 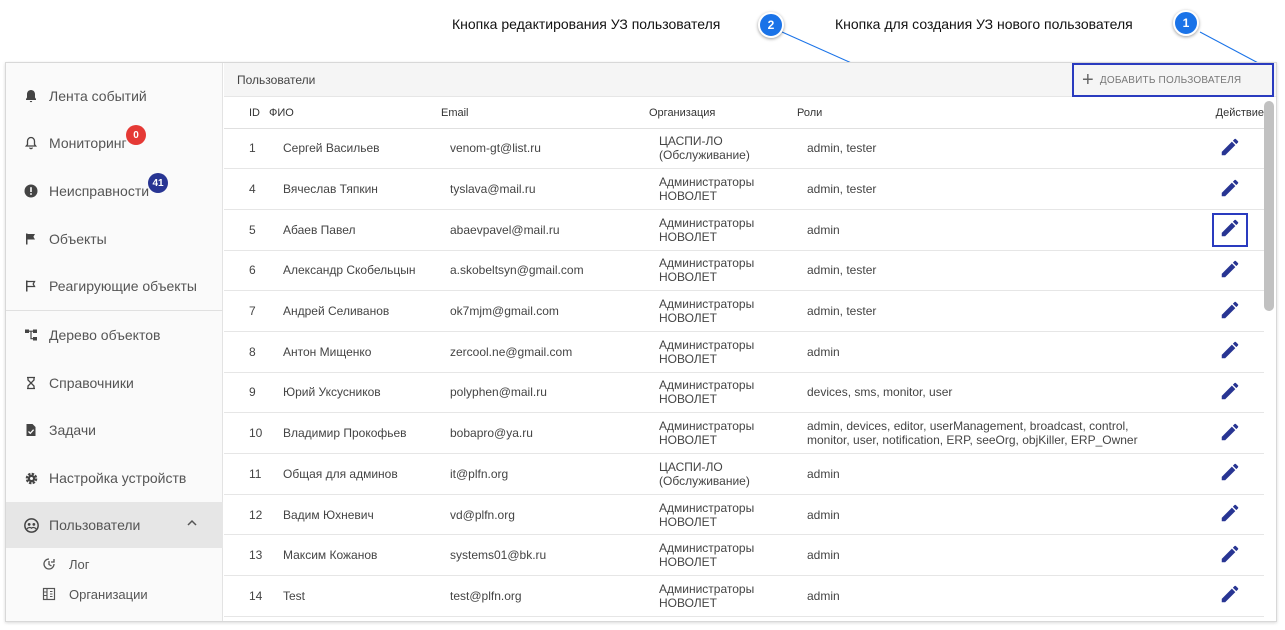 What do you see at coordinates (99, 191) in the screenshot?
I see `sidebar-item-label: Неисправности` at bounding box center [99, 191].